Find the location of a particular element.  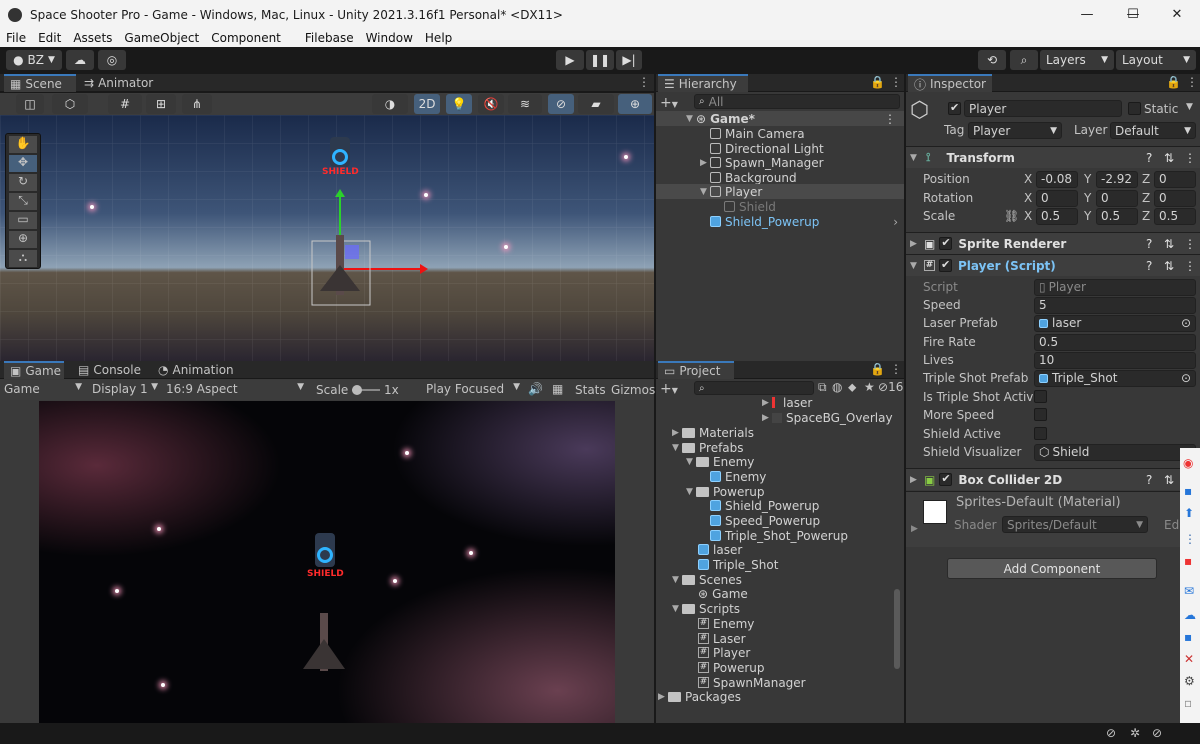

menu-component: Component is located at coordinates (246, 38).